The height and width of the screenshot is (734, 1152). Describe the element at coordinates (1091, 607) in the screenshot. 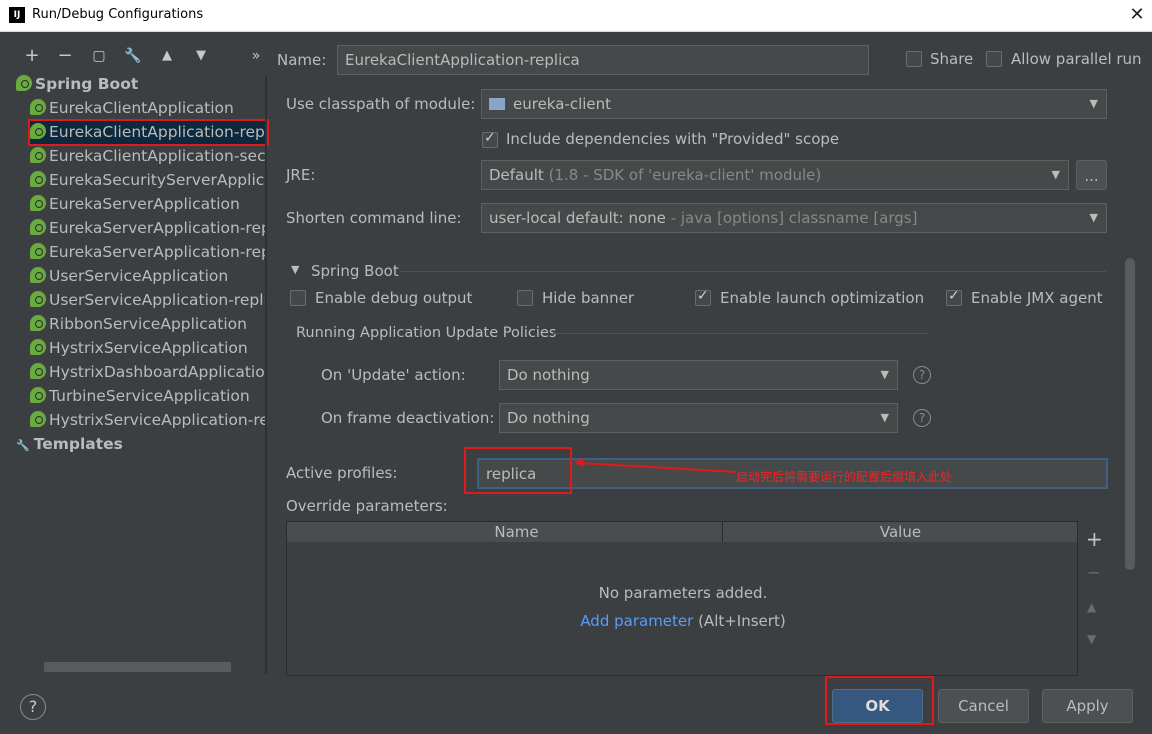

I see `move-param-up-icon: ▲` at that location.